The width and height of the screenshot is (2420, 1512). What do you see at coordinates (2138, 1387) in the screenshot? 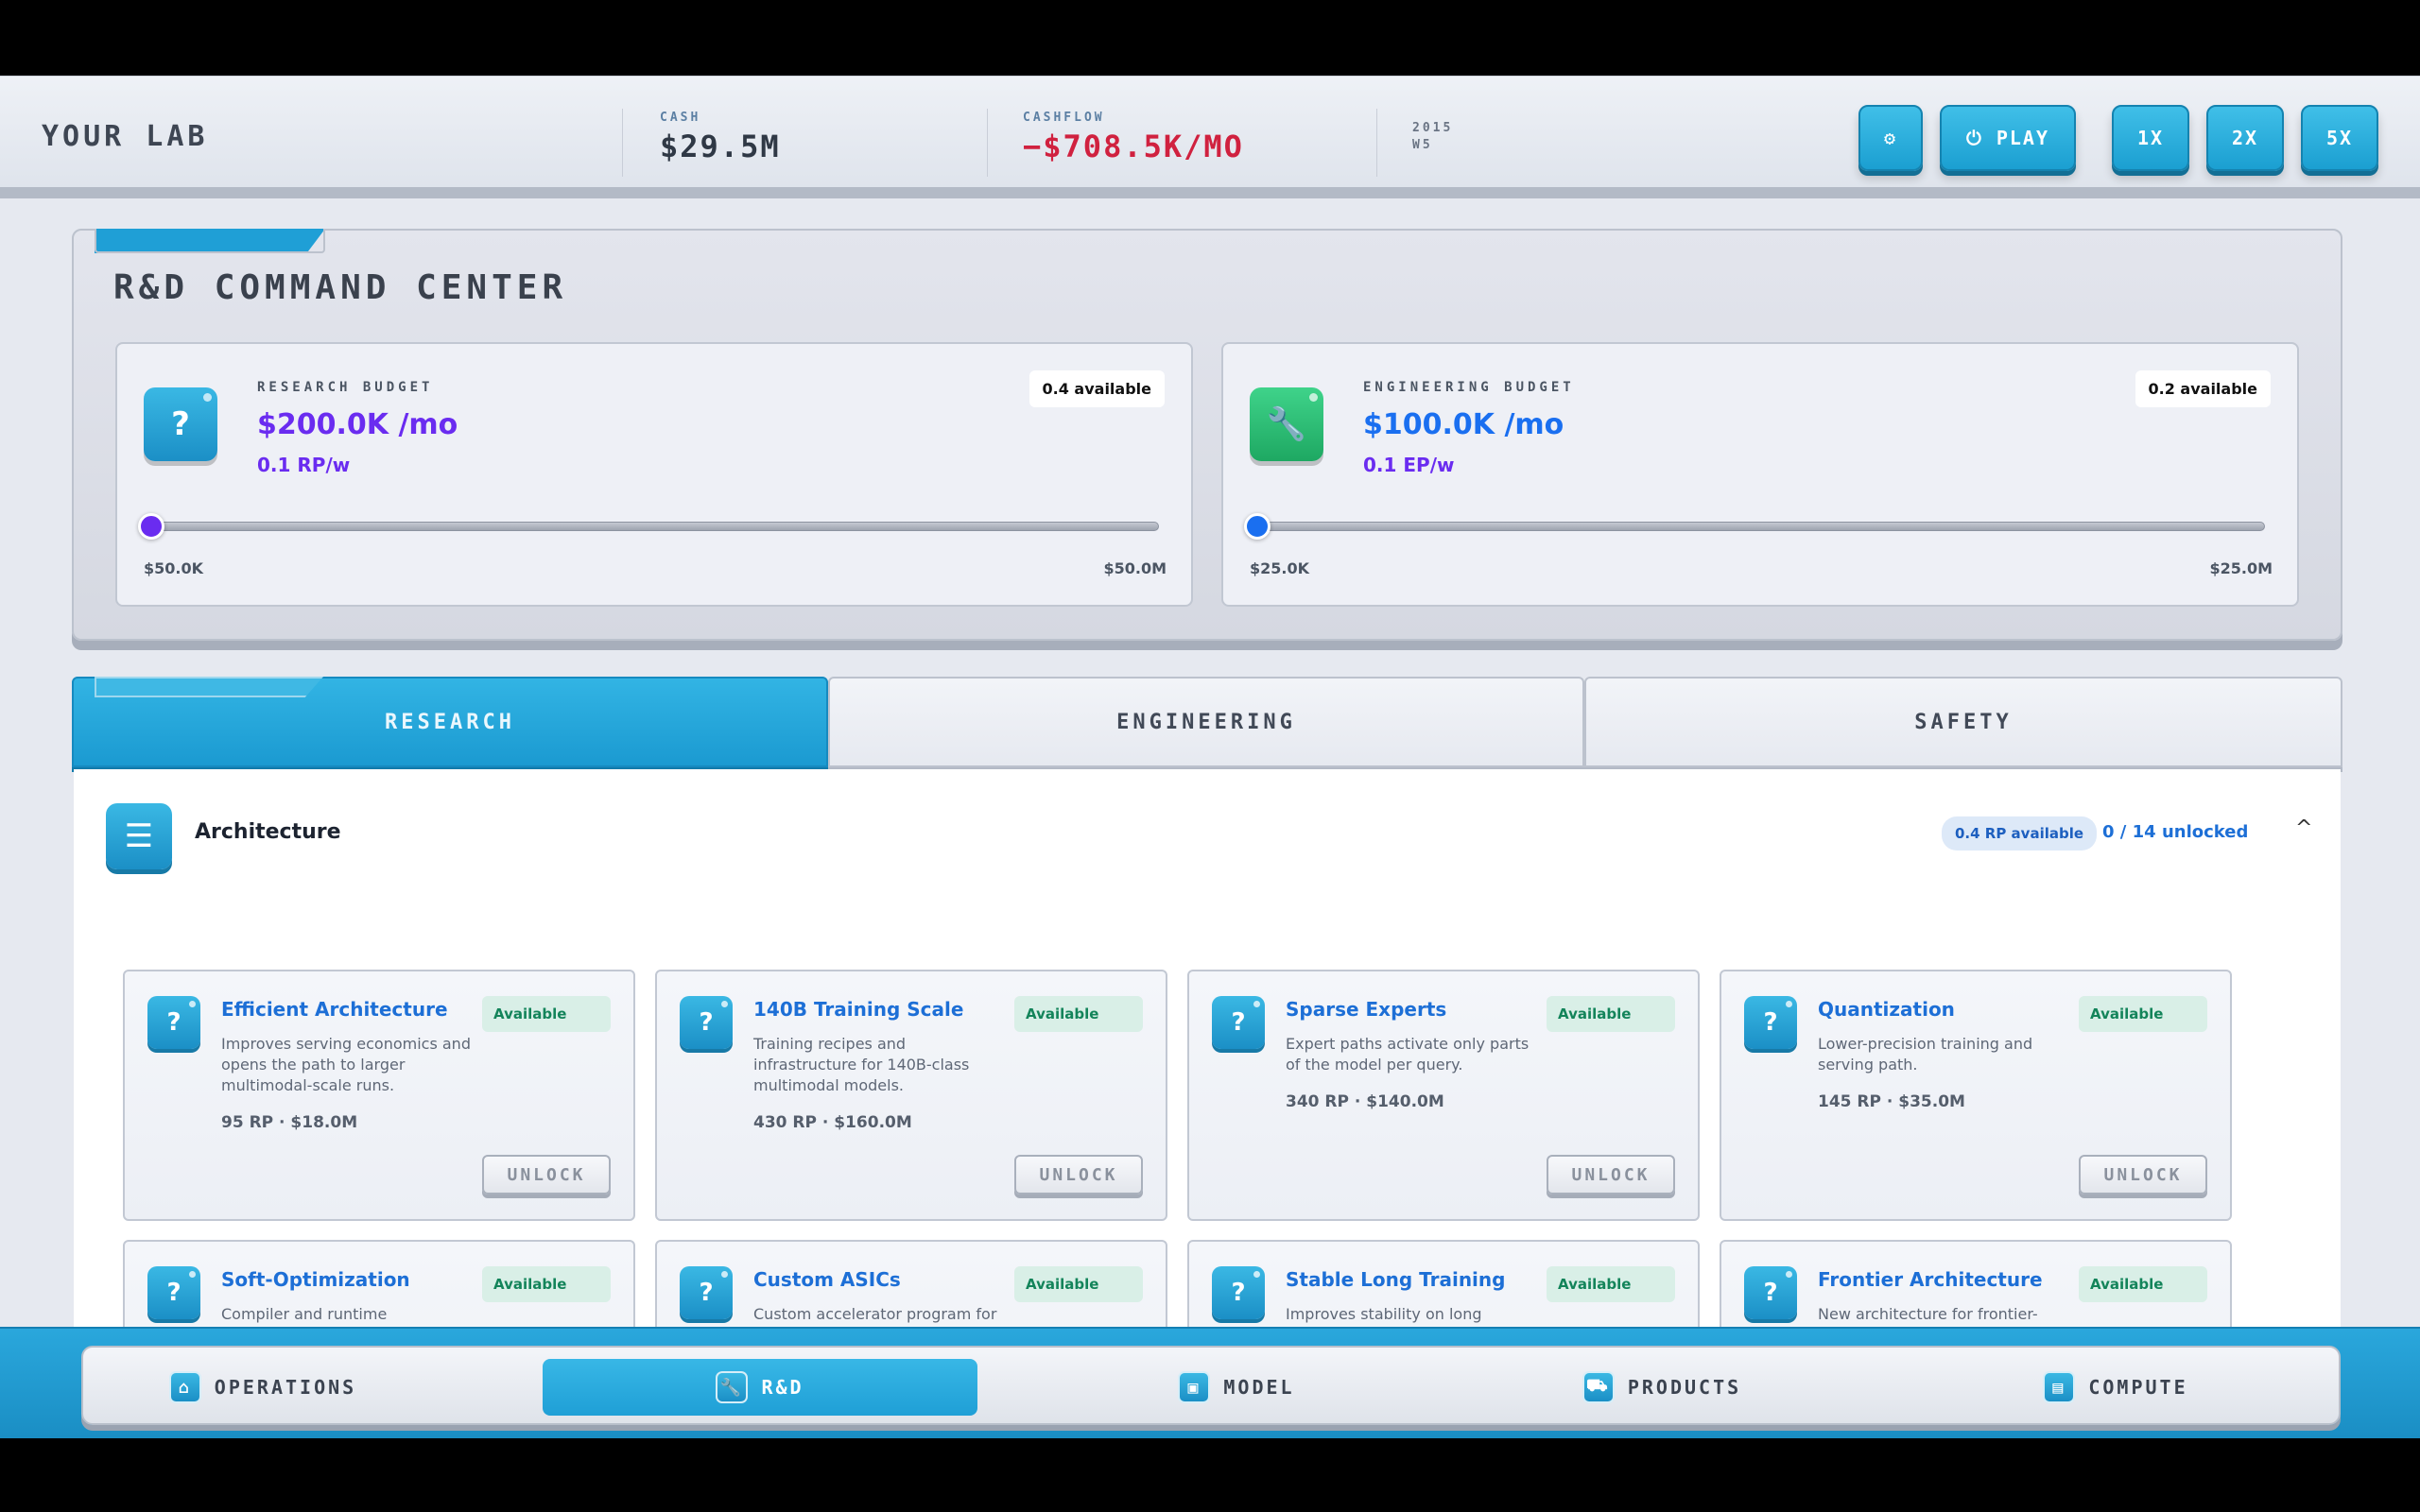
I see `nav-compute-label: COMPUTE` at bounding box center [2138, 1387].